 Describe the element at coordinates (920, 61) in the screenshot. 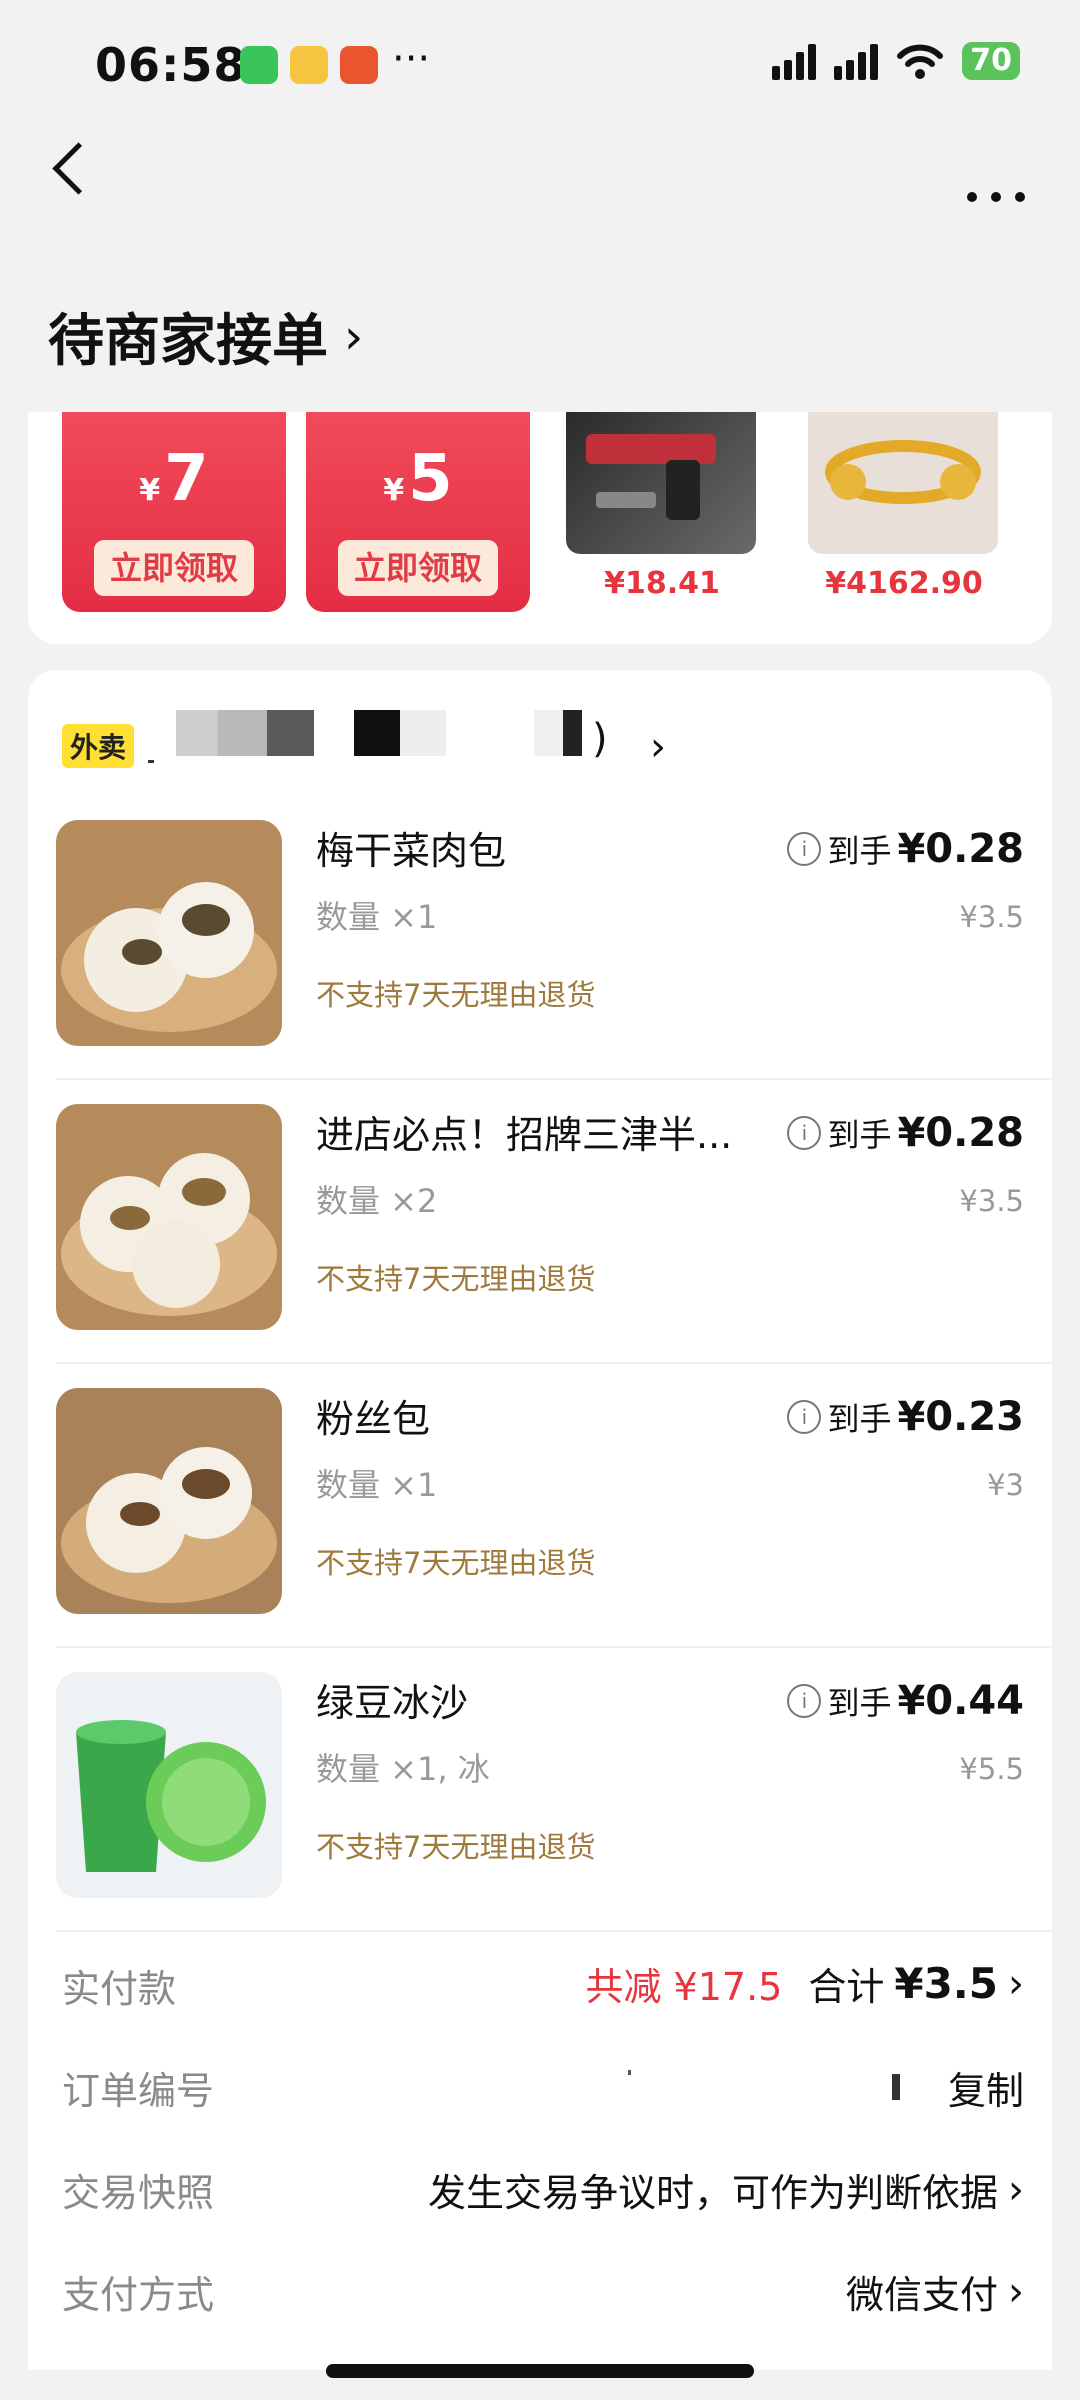

I see `wifi-icon` at that location.